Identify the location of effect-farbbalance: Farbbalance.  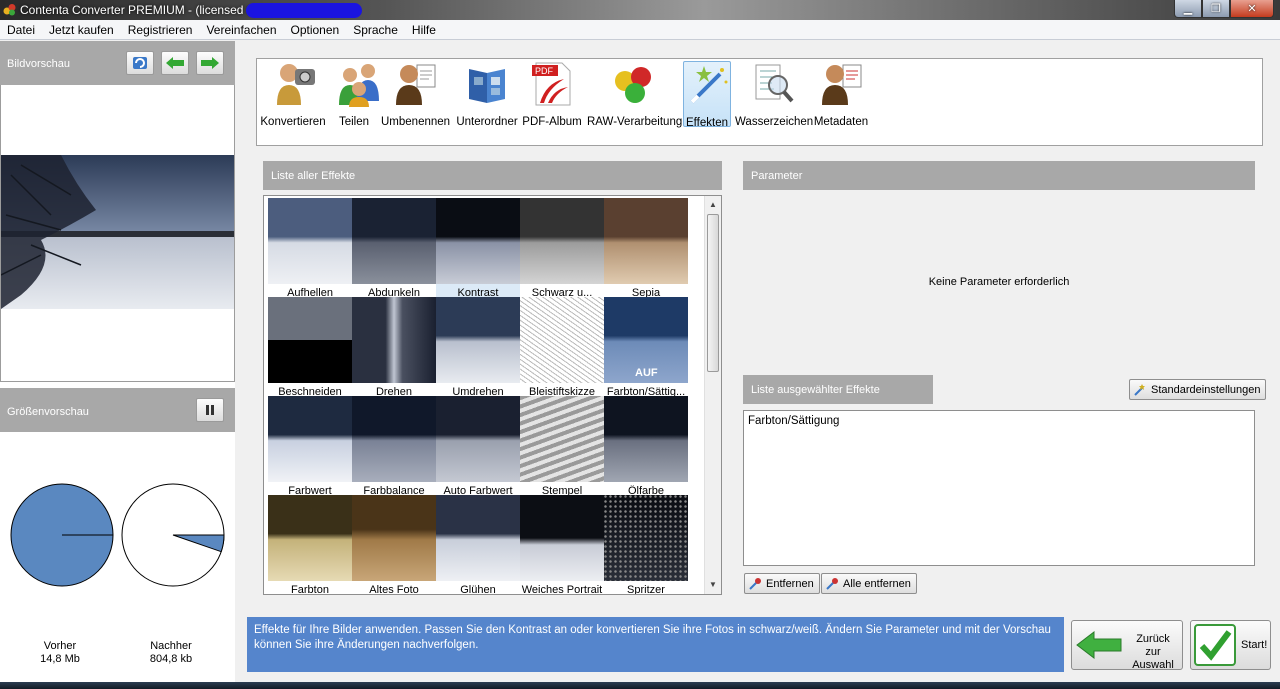
(394, 445).